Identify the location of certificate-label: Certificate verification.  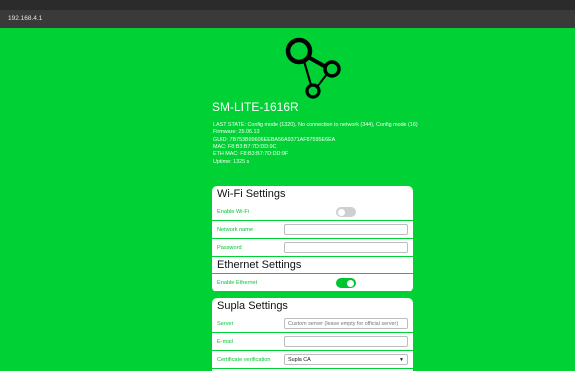
(244, 359).